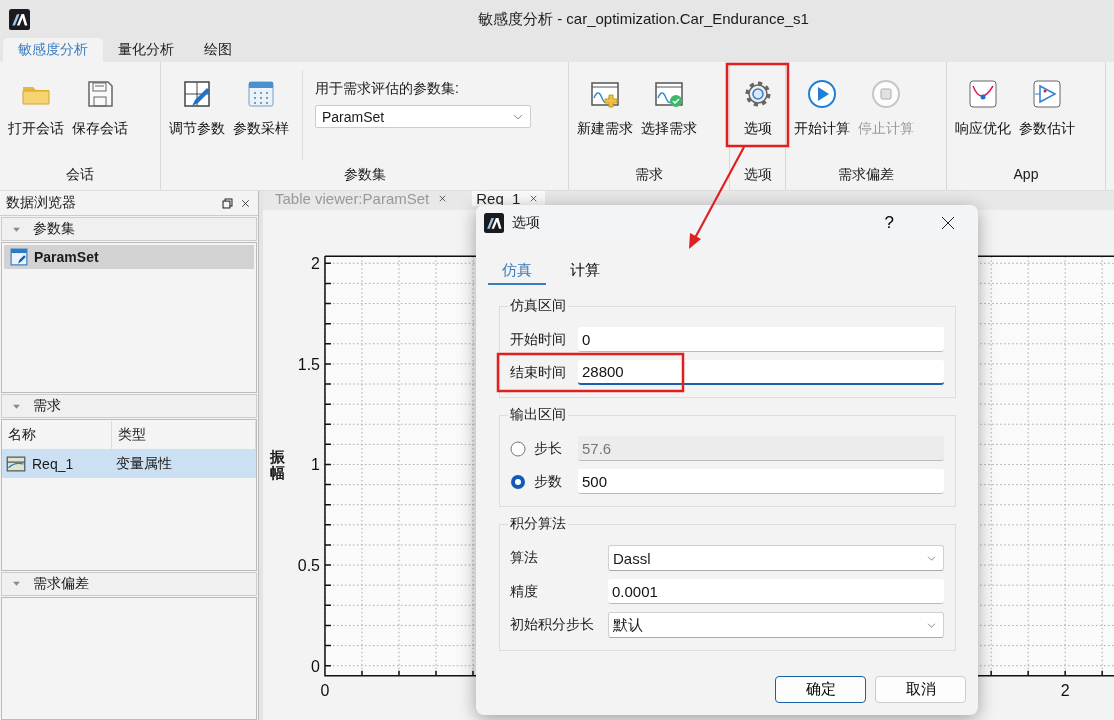 This screenshot has width=1114, height=720. What do you see at coordinates (1047, 118) in the screenshot?
I see `ribbon-button: 参数估计` at bounding box center [1047, 118].